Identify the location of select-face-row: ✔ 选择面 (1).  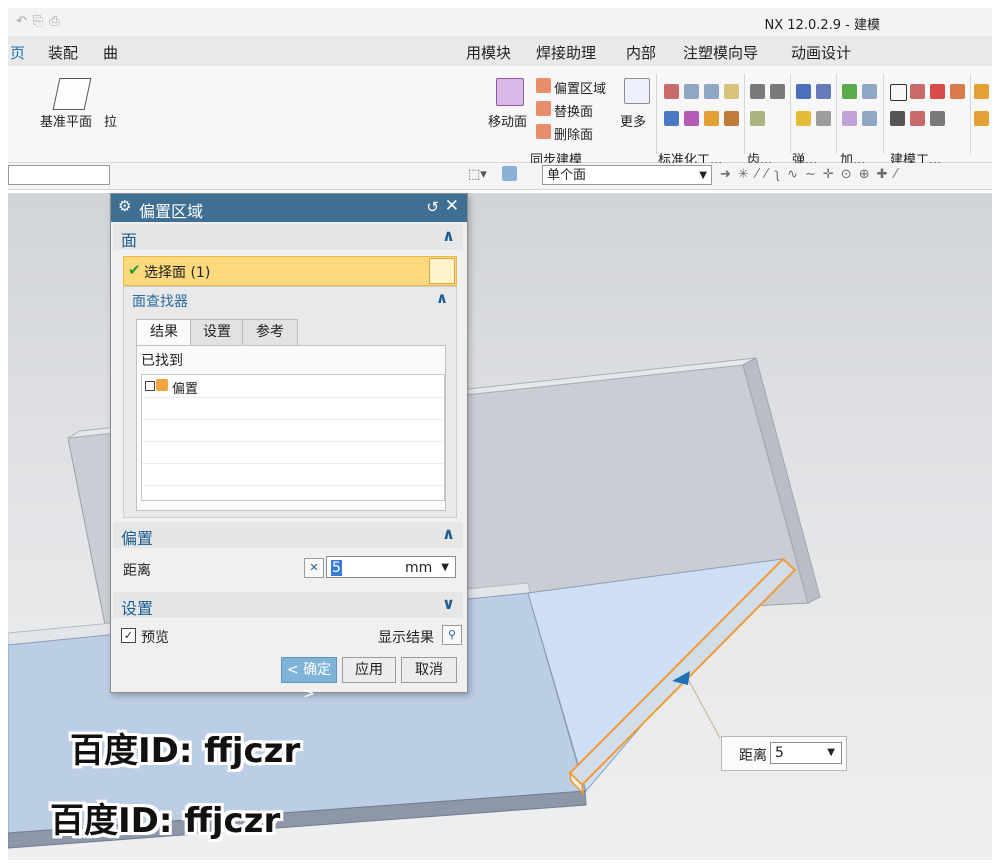
(290, 271).